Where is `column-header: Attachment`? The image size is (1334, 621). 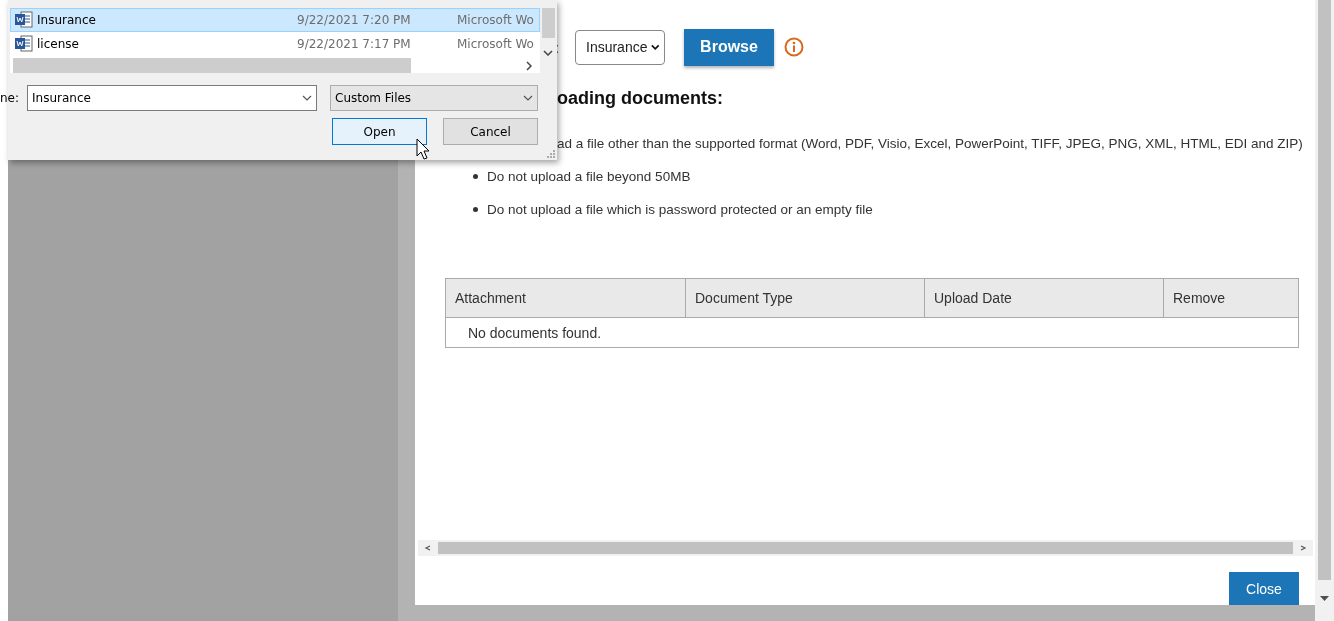
column-header: Attachment is located at coordinates (490, 298).